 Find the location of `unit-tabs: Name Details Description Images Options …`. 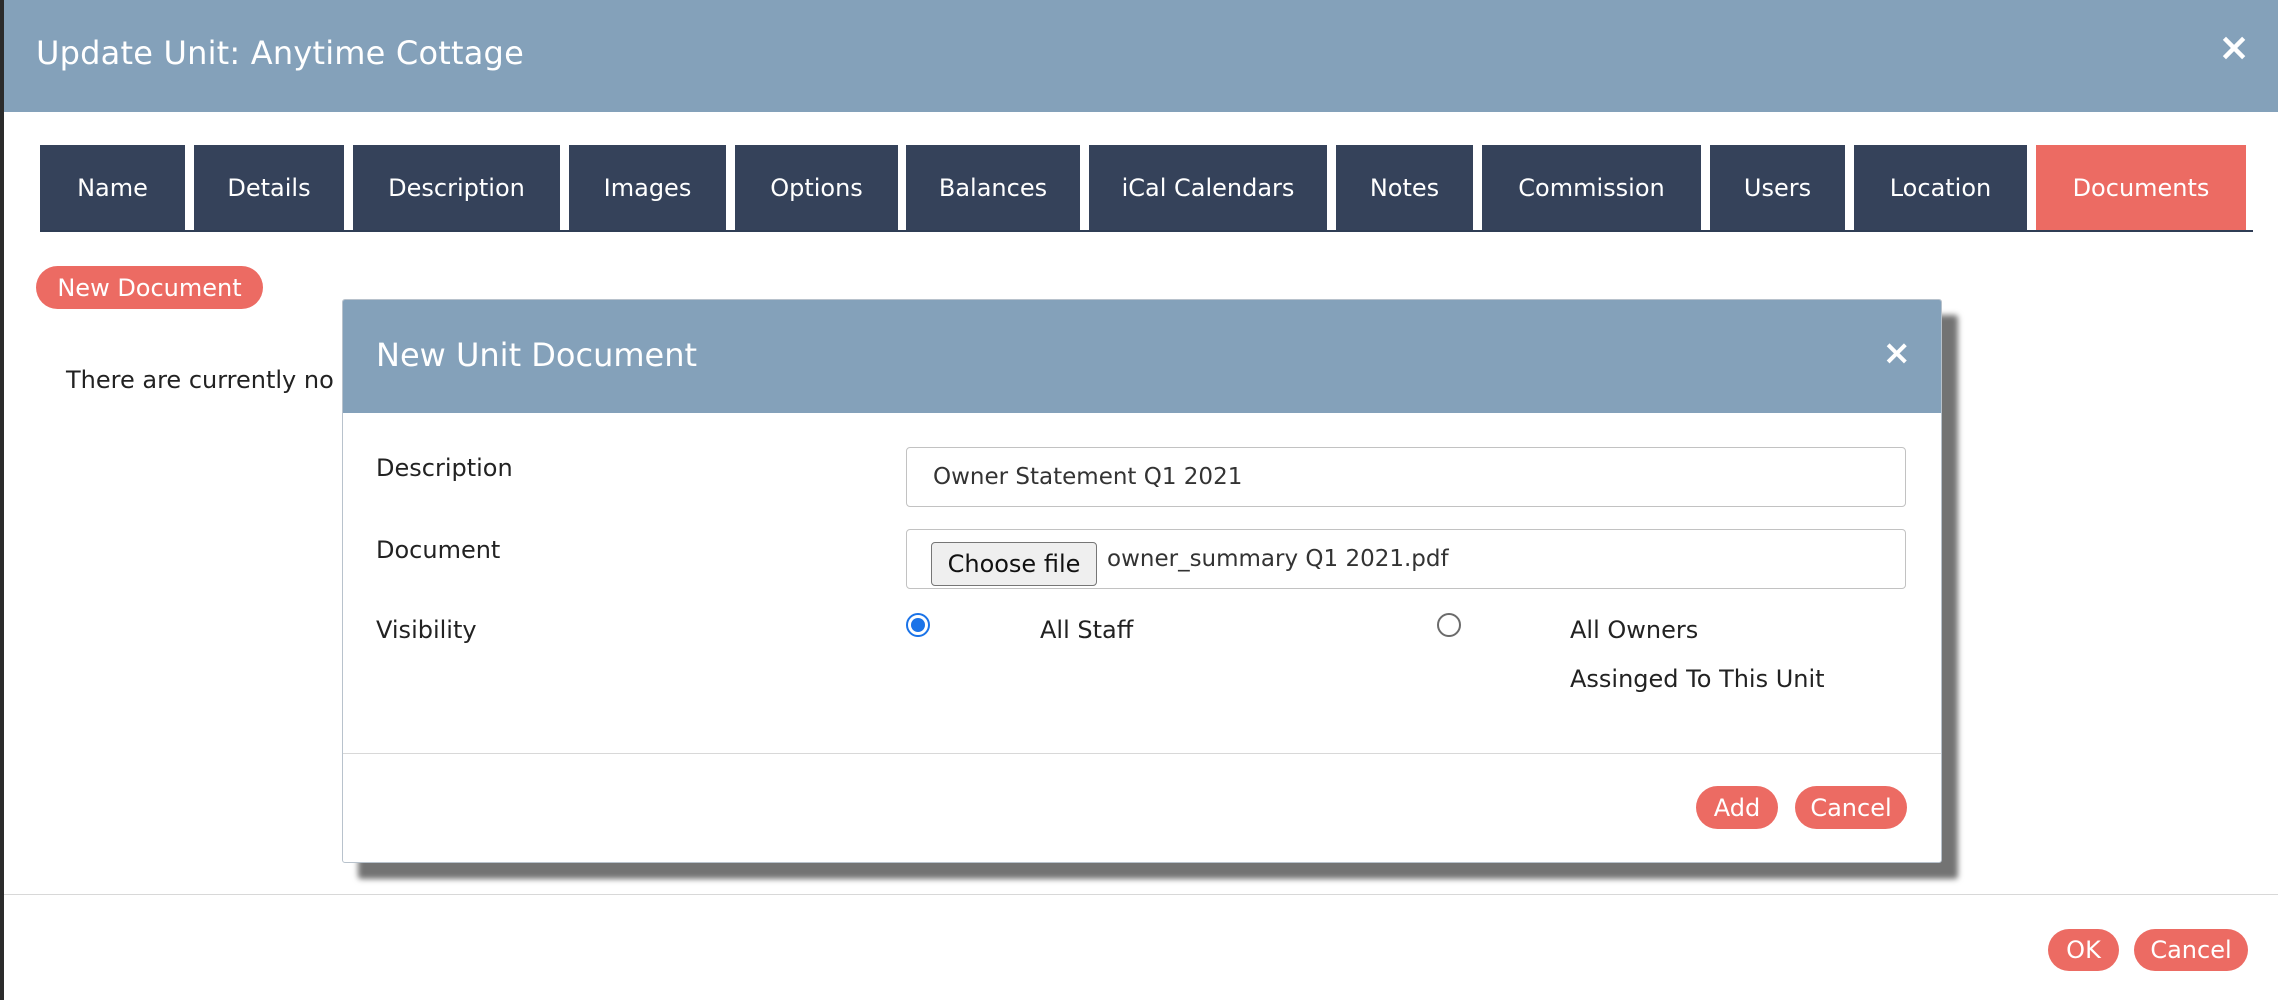

unit-tabs: Name Details Description Images Options … is located at coordinates (1146, 188).